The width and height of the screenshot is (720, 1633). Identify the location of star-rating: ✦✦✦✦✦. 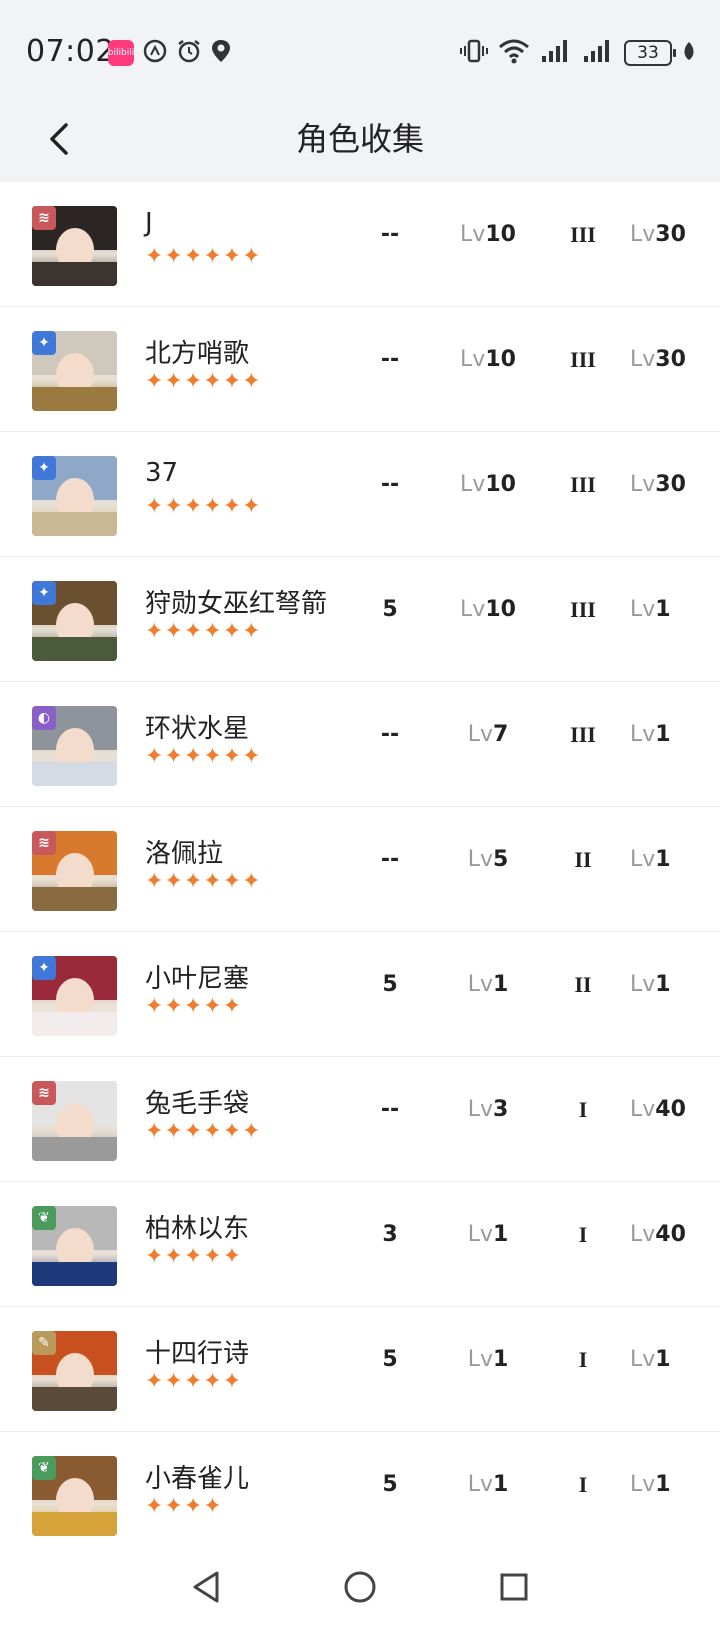
(194, 1006).